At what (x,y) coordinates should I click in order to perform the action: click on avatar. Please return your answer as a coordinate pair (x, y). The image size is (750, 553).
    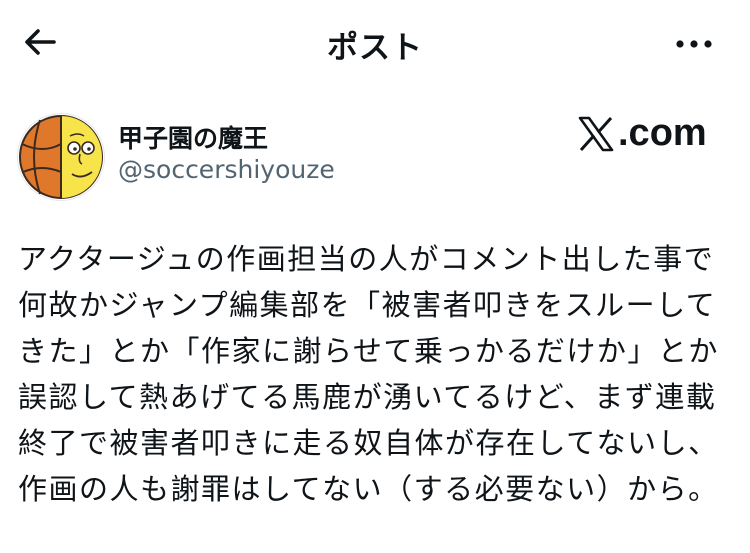
    Looking at the image, I should click on (61, 157).